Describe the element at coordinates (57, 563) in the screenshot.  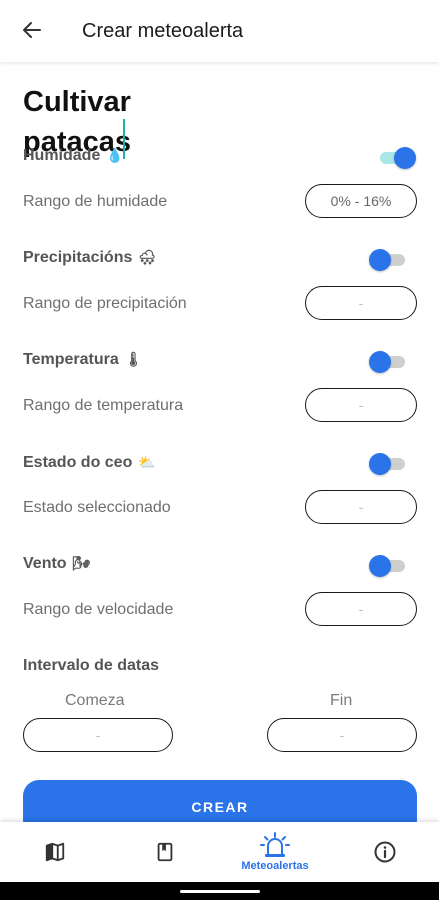
I see `section-label-wind: Vento 🌬` at that location.